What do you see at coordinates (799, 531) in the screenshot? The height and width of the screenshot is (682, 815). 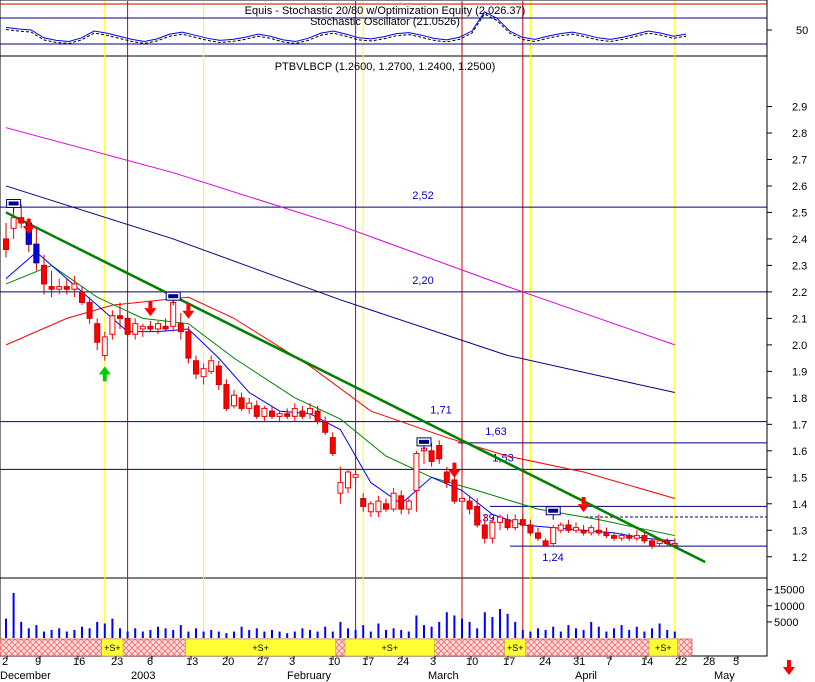 I see `y-tick-label: 1.3` at bounding box center [799, 531].